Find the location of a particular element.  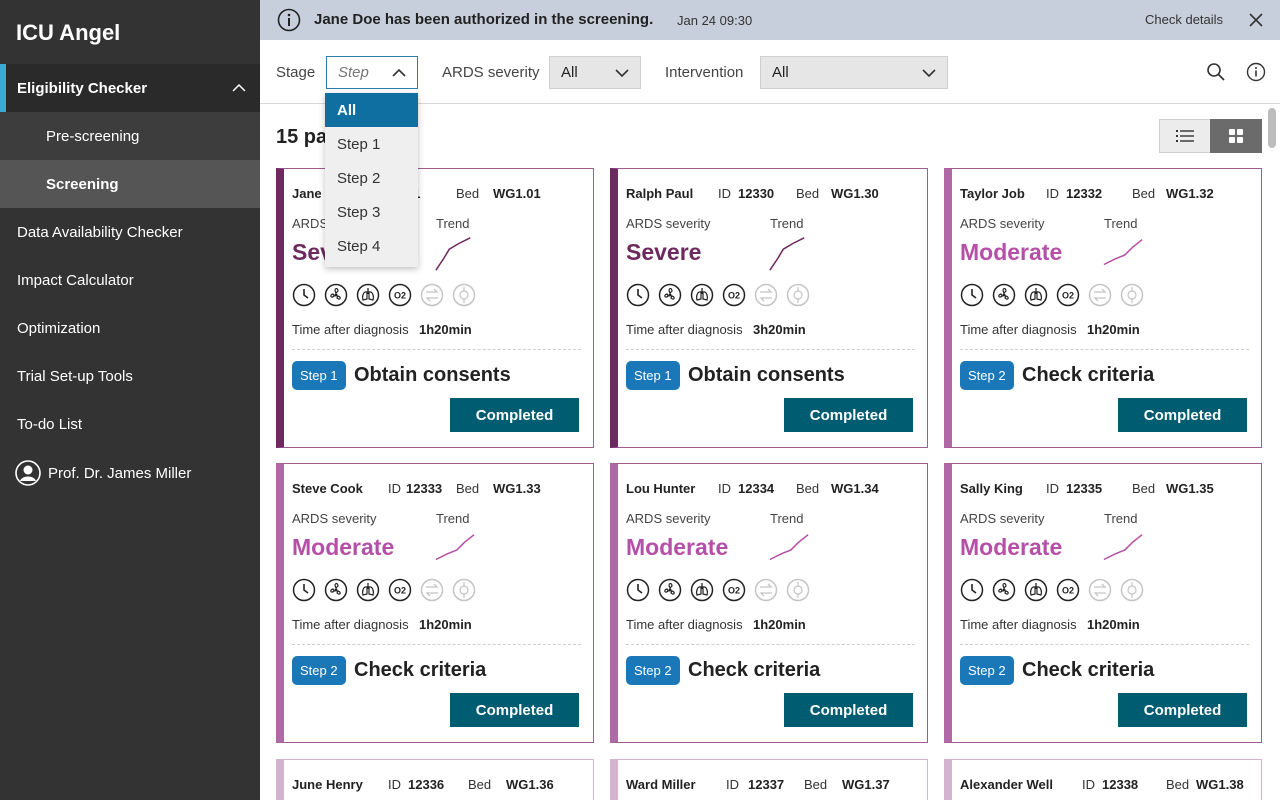

patient-id: 12336 is located at coordinates (426, 784).